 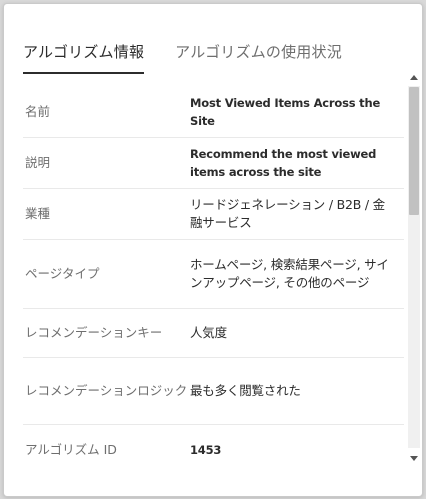 I want to click on scroll-track, so click(x=414, y=267).